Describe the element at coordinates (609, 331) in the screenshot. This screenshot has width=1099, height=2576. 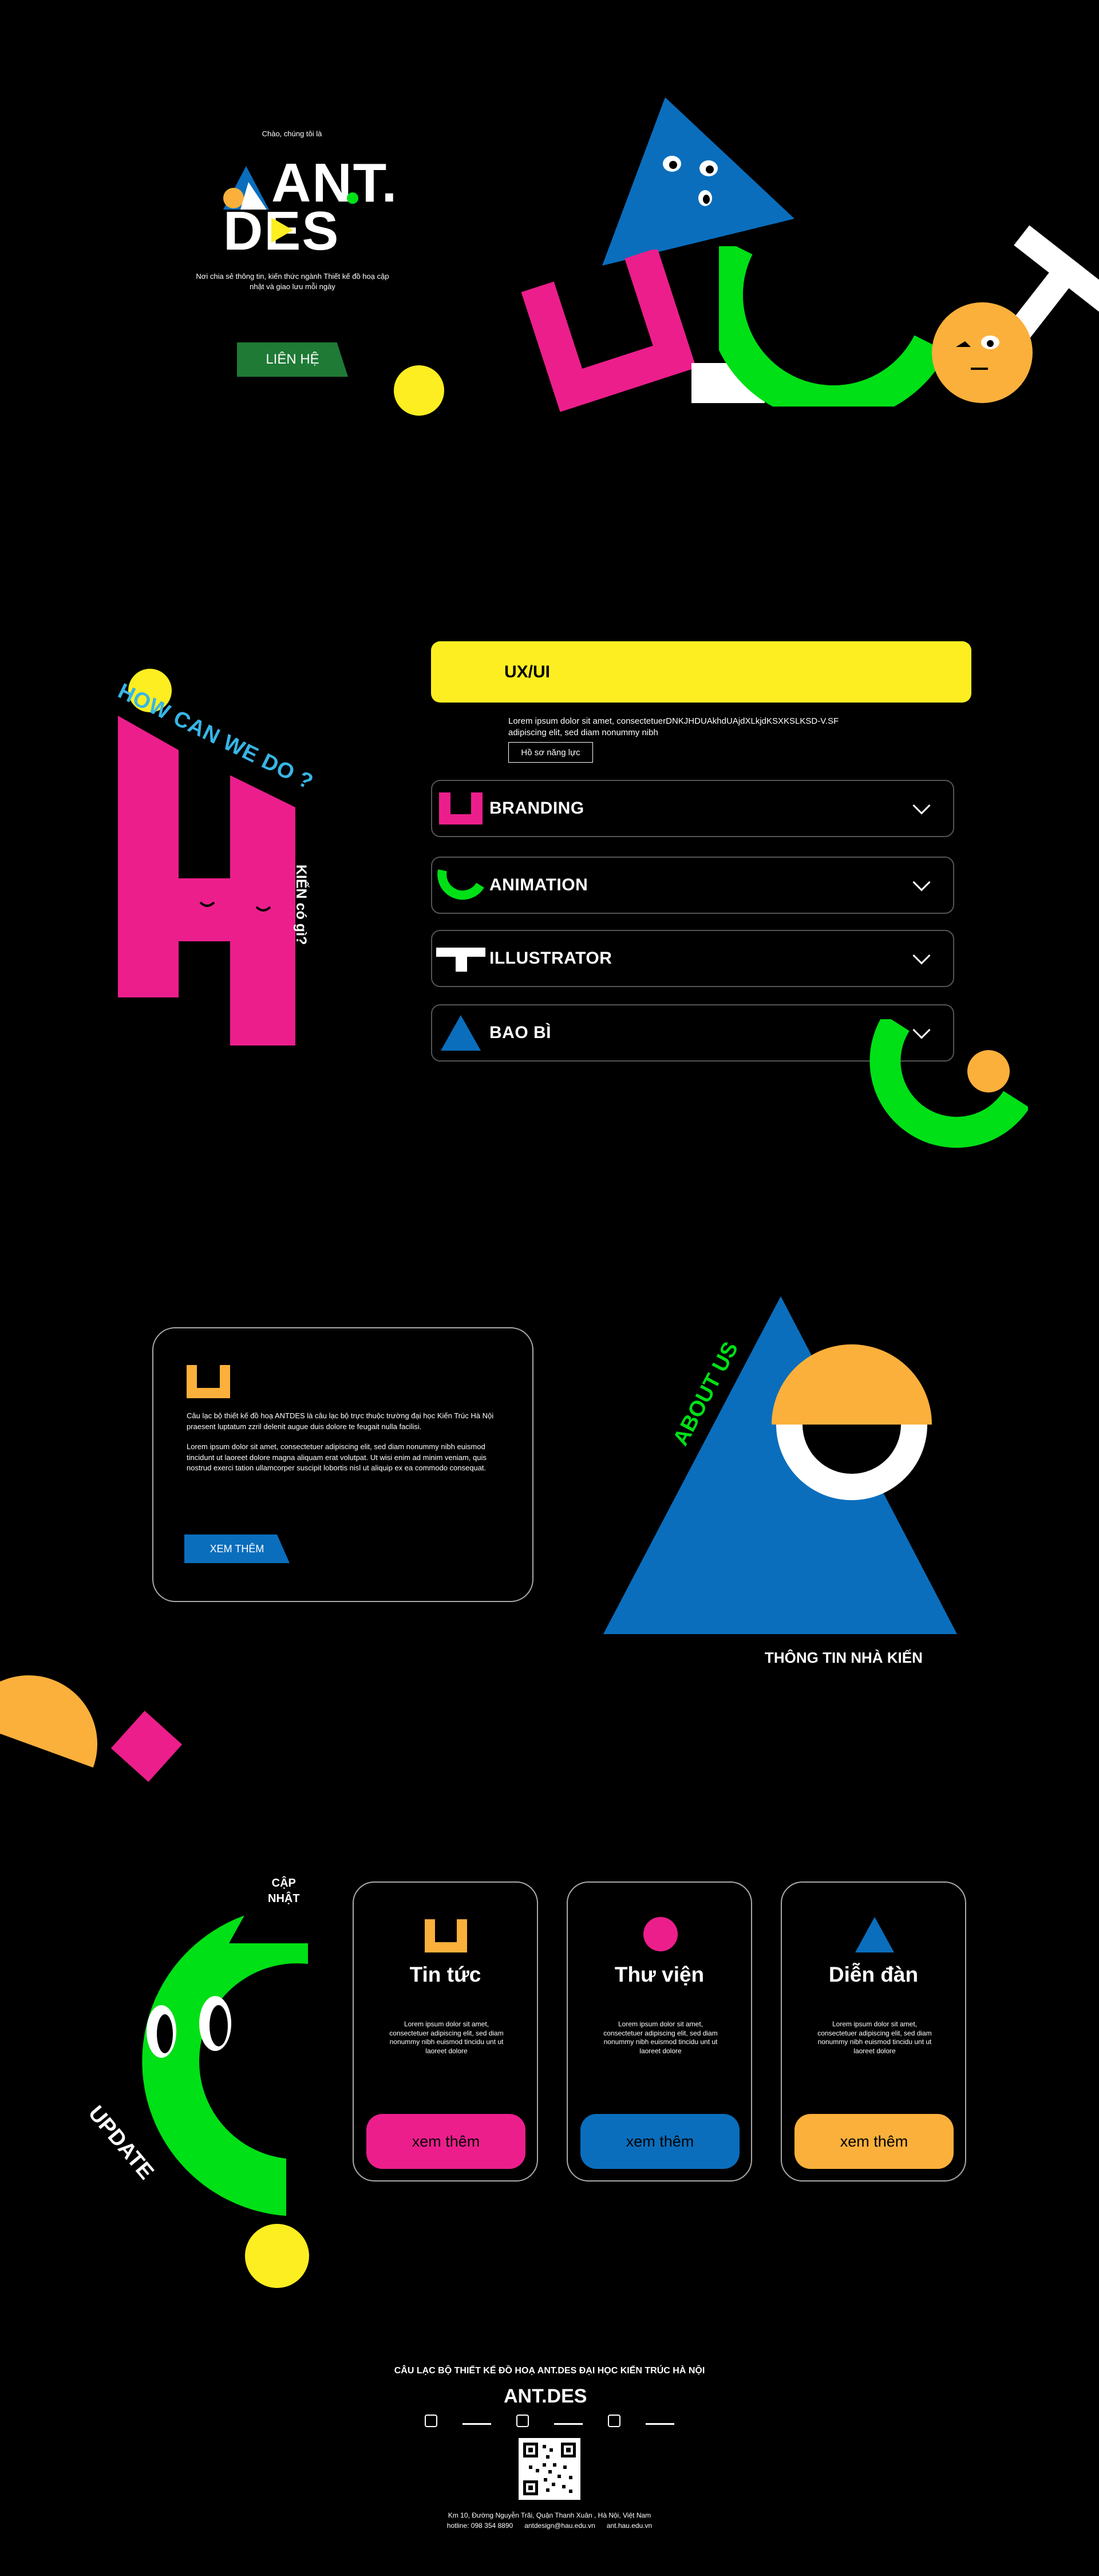
I see `pink-bracket-character` at that location.